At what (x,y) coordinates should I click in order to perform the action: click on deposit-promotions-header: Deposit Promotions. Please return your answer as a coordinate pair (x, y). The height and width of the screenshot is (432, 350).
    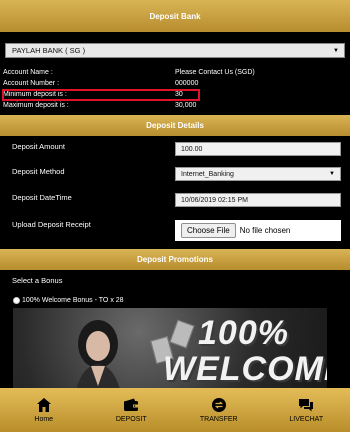
    Looking at the image, I should click on (175, 259).